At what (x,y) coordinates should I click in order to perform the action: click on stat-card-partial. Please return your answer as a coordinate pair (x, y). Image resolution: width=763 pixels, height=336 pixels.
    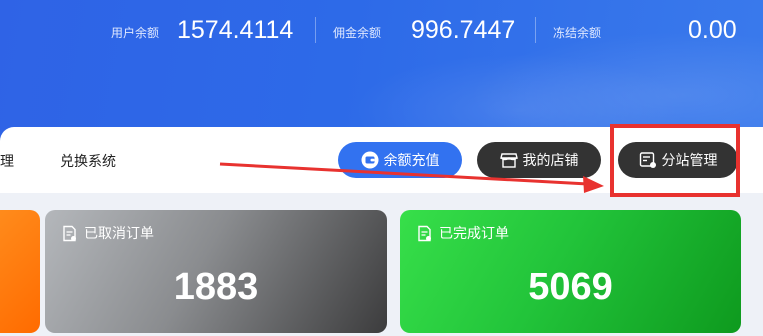
    Looking at the image, I should click on (20, 271).